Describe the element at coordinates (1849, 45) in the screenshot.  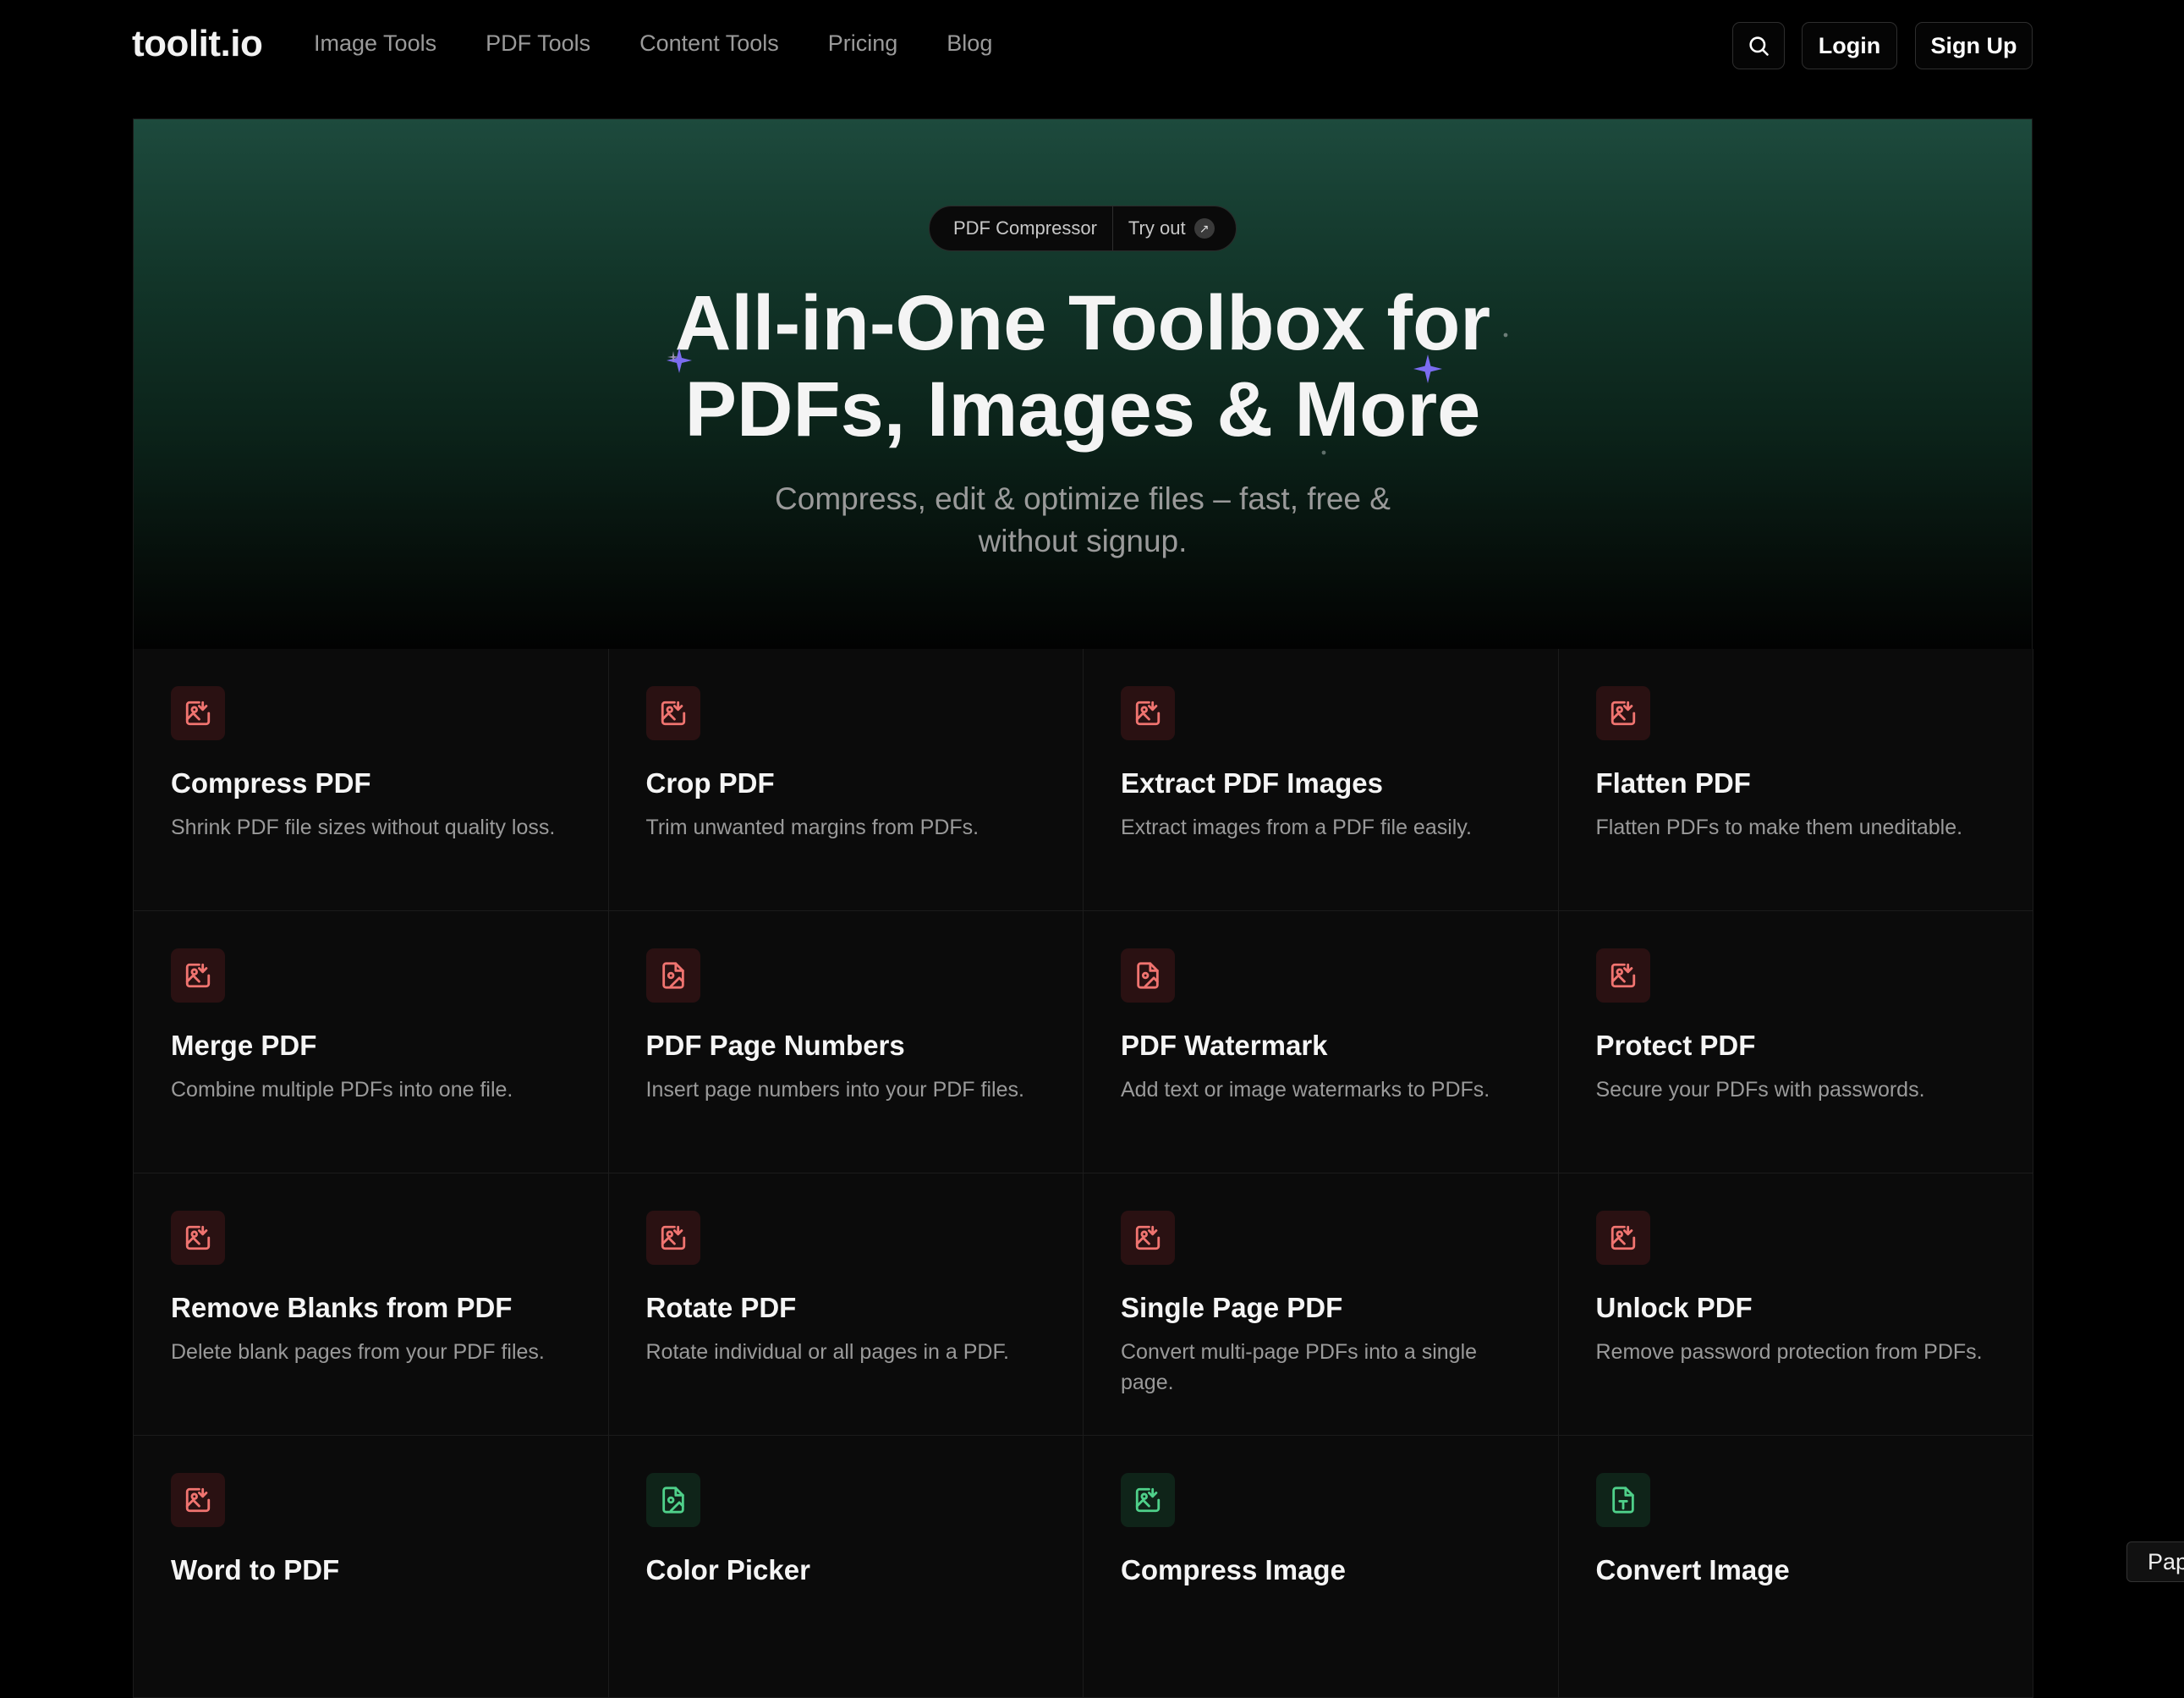
I see `login-button: Login` at that location.